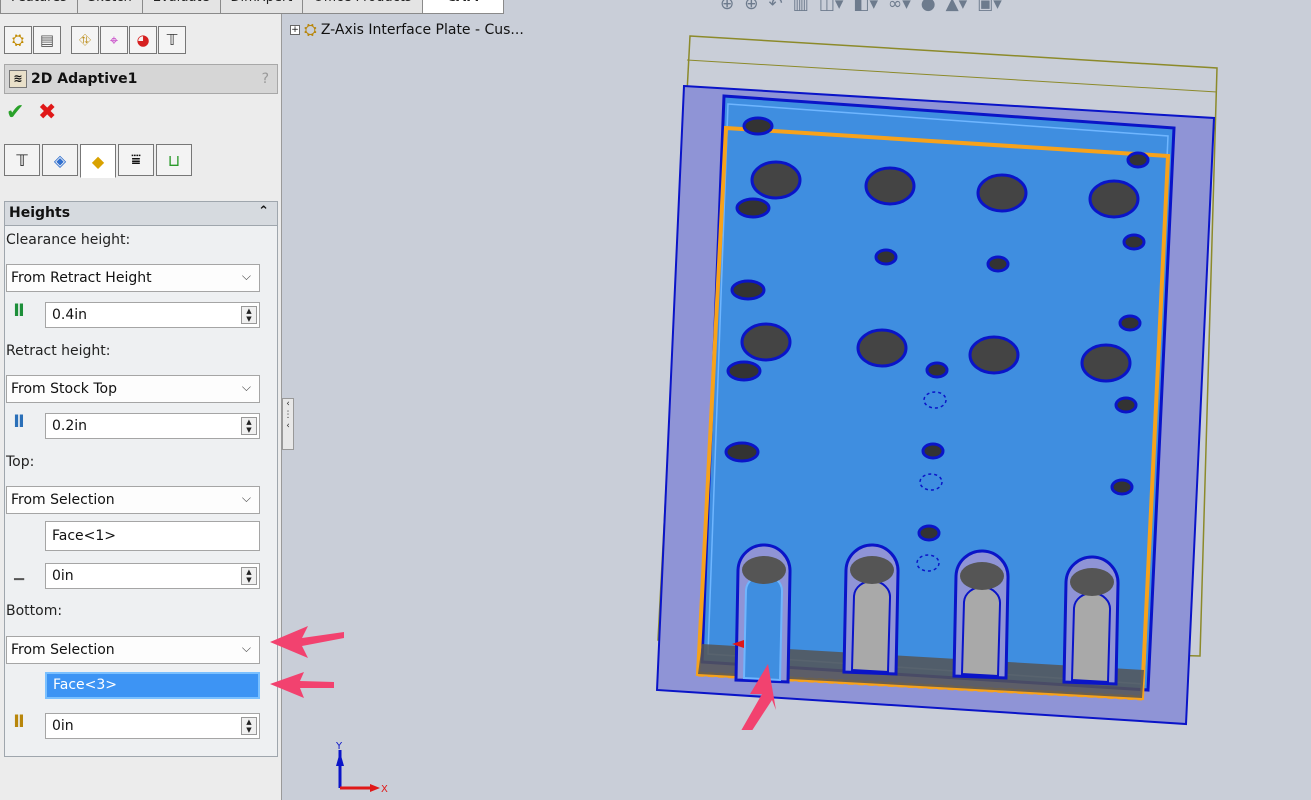 The image size is (1311, 800). Describe the element at coordinates (63, 726) in the screenshot. I see `bottom-offset-value: 0in` at that location.